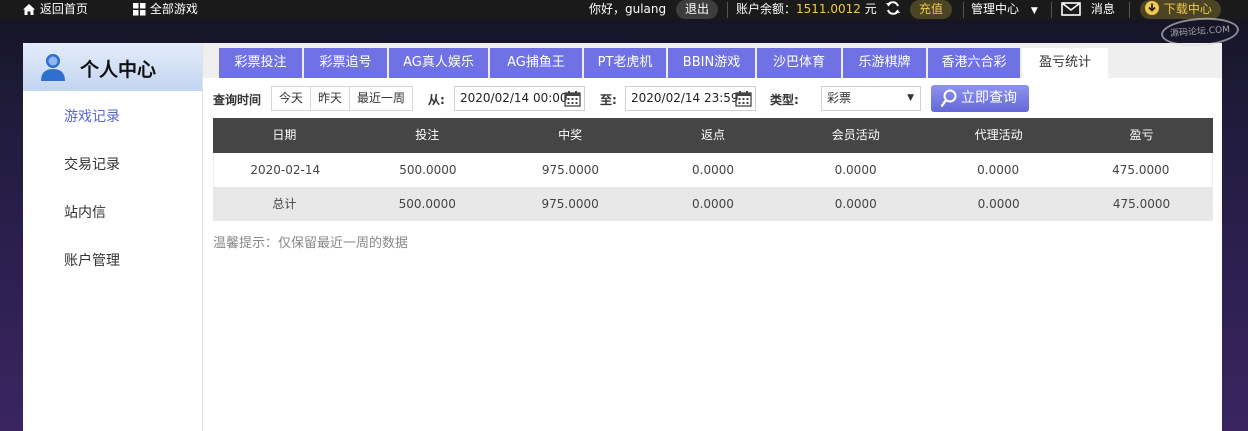 The height and width of the screenshot is (431, 1248). What do you see at coordinates (311, 243) in the screenshot?
I see `data-retention-tip: 温馨提示：仅保留最近一周的数据` at bounding box center [311, 243].